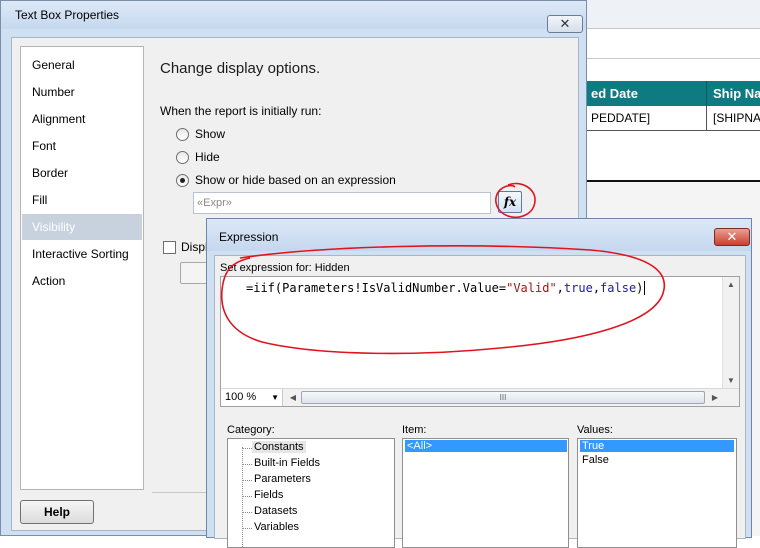 The image size is (760, 548). Describe the element at coordinates (210, 134) in the screenshot. I see `radio-show-label: Show` at that location.